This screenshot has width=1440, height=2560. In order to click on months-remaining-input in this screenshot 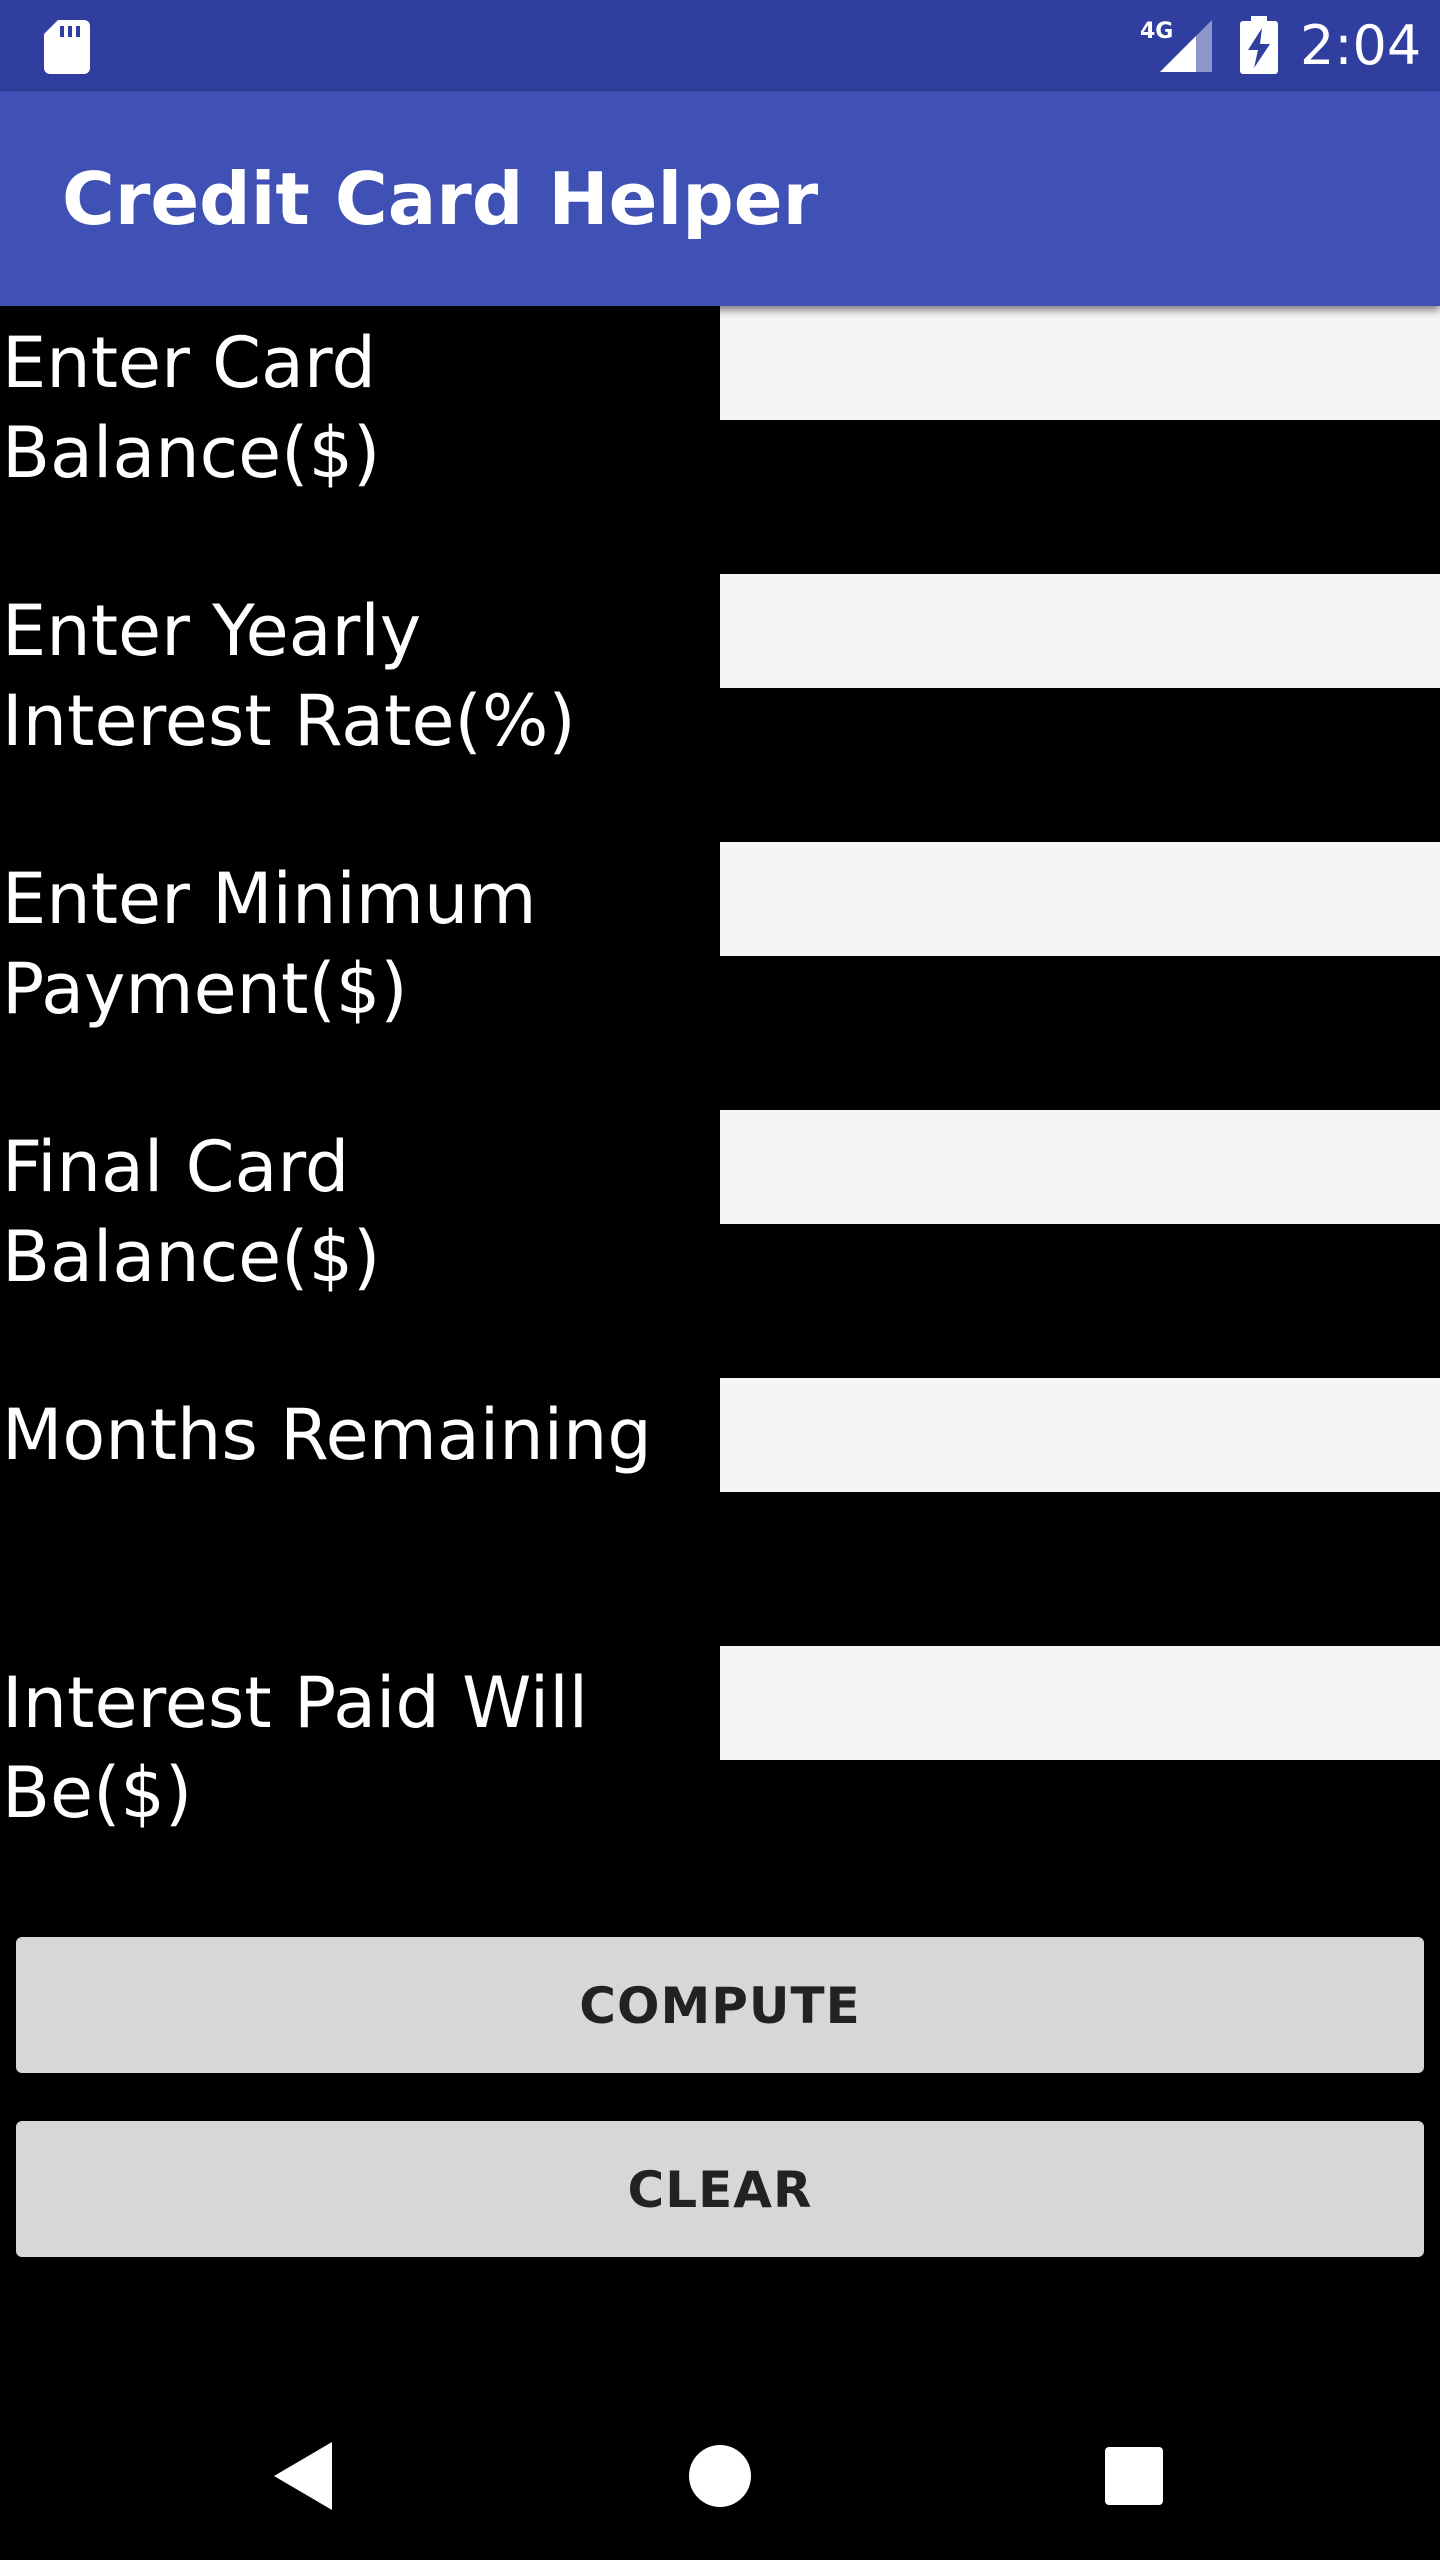, I will do `click(1080, 1435)`.